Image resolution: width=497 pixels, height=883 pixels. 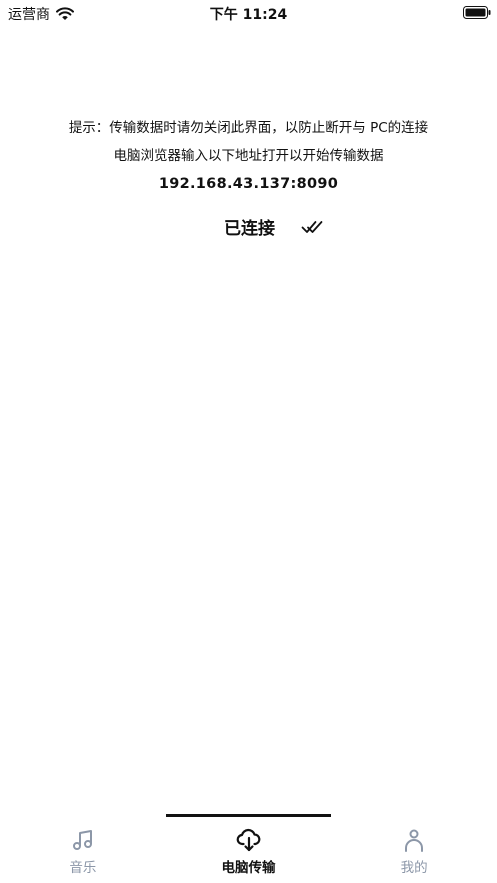 I want to click on tab-mine: 我的, so click(x=414, y=852).